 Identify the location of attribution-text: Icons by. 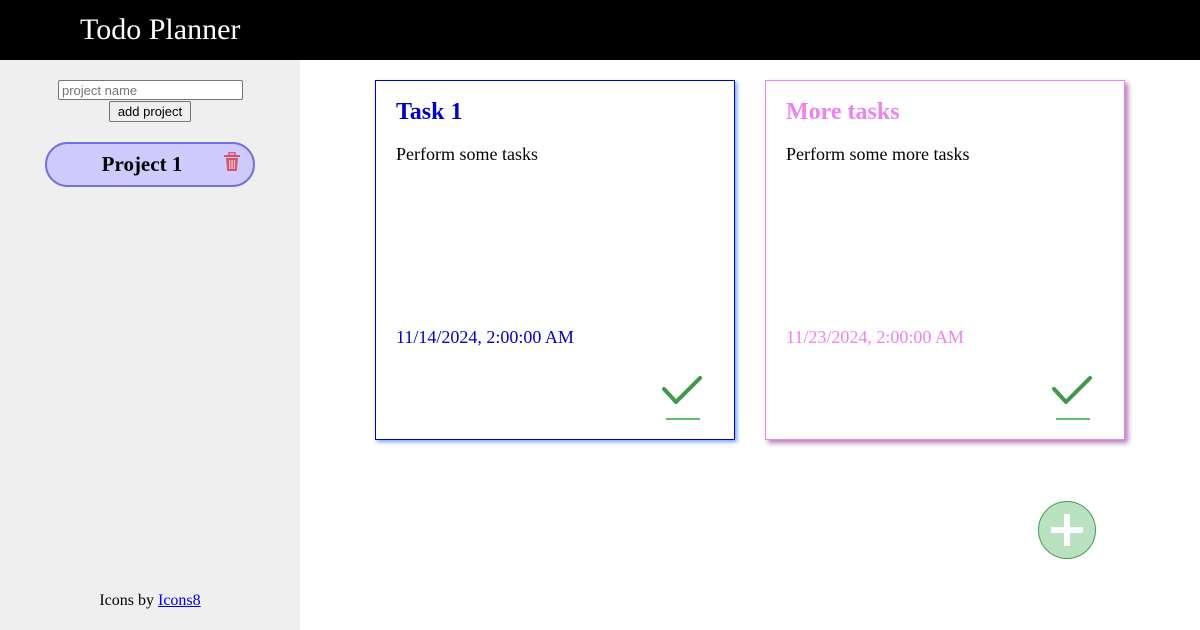
(128, 600).